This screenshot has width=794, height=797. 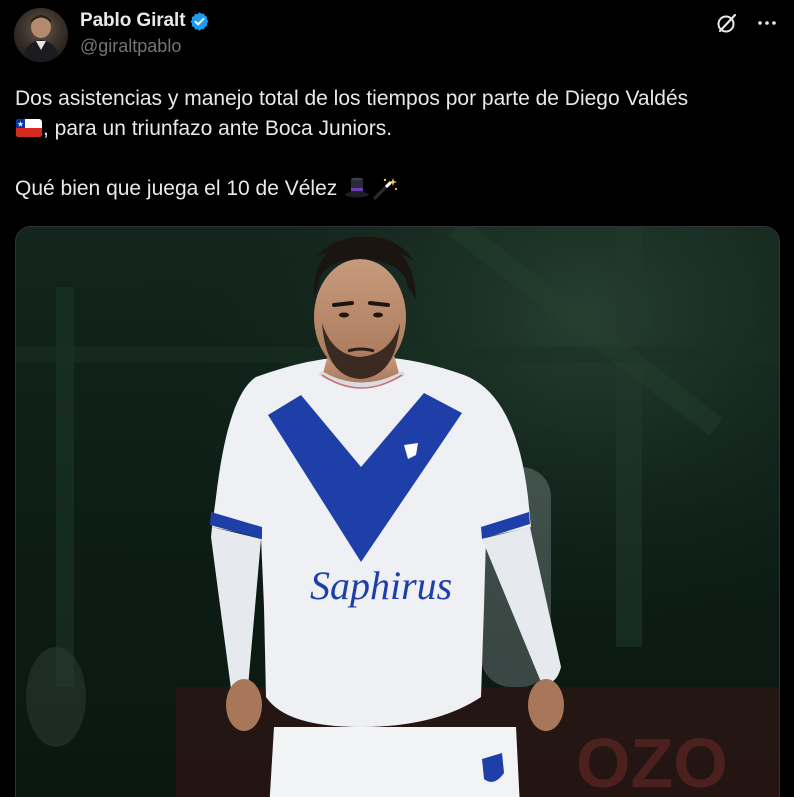 What do you see at coordinates (652, 760) in the screenshot?
I see `svg-text: OZO` at bounding box center [652, 760].